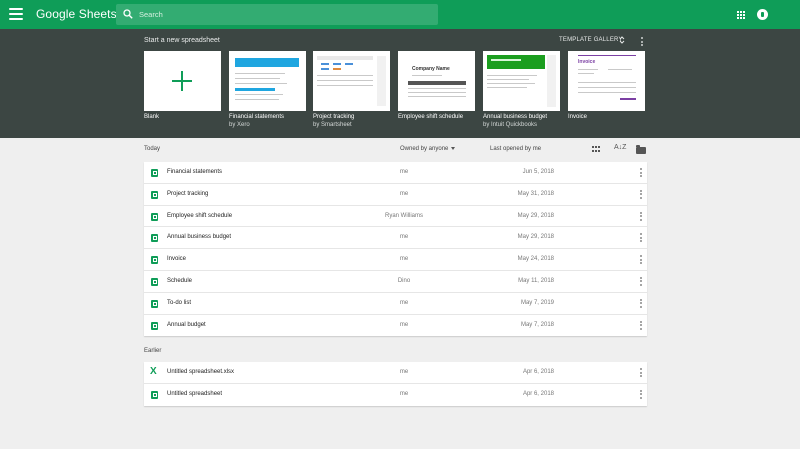 The height and width of the screenshot is (449, 800). I want to click on app-bar: Google Sheets, so click(400, 14).